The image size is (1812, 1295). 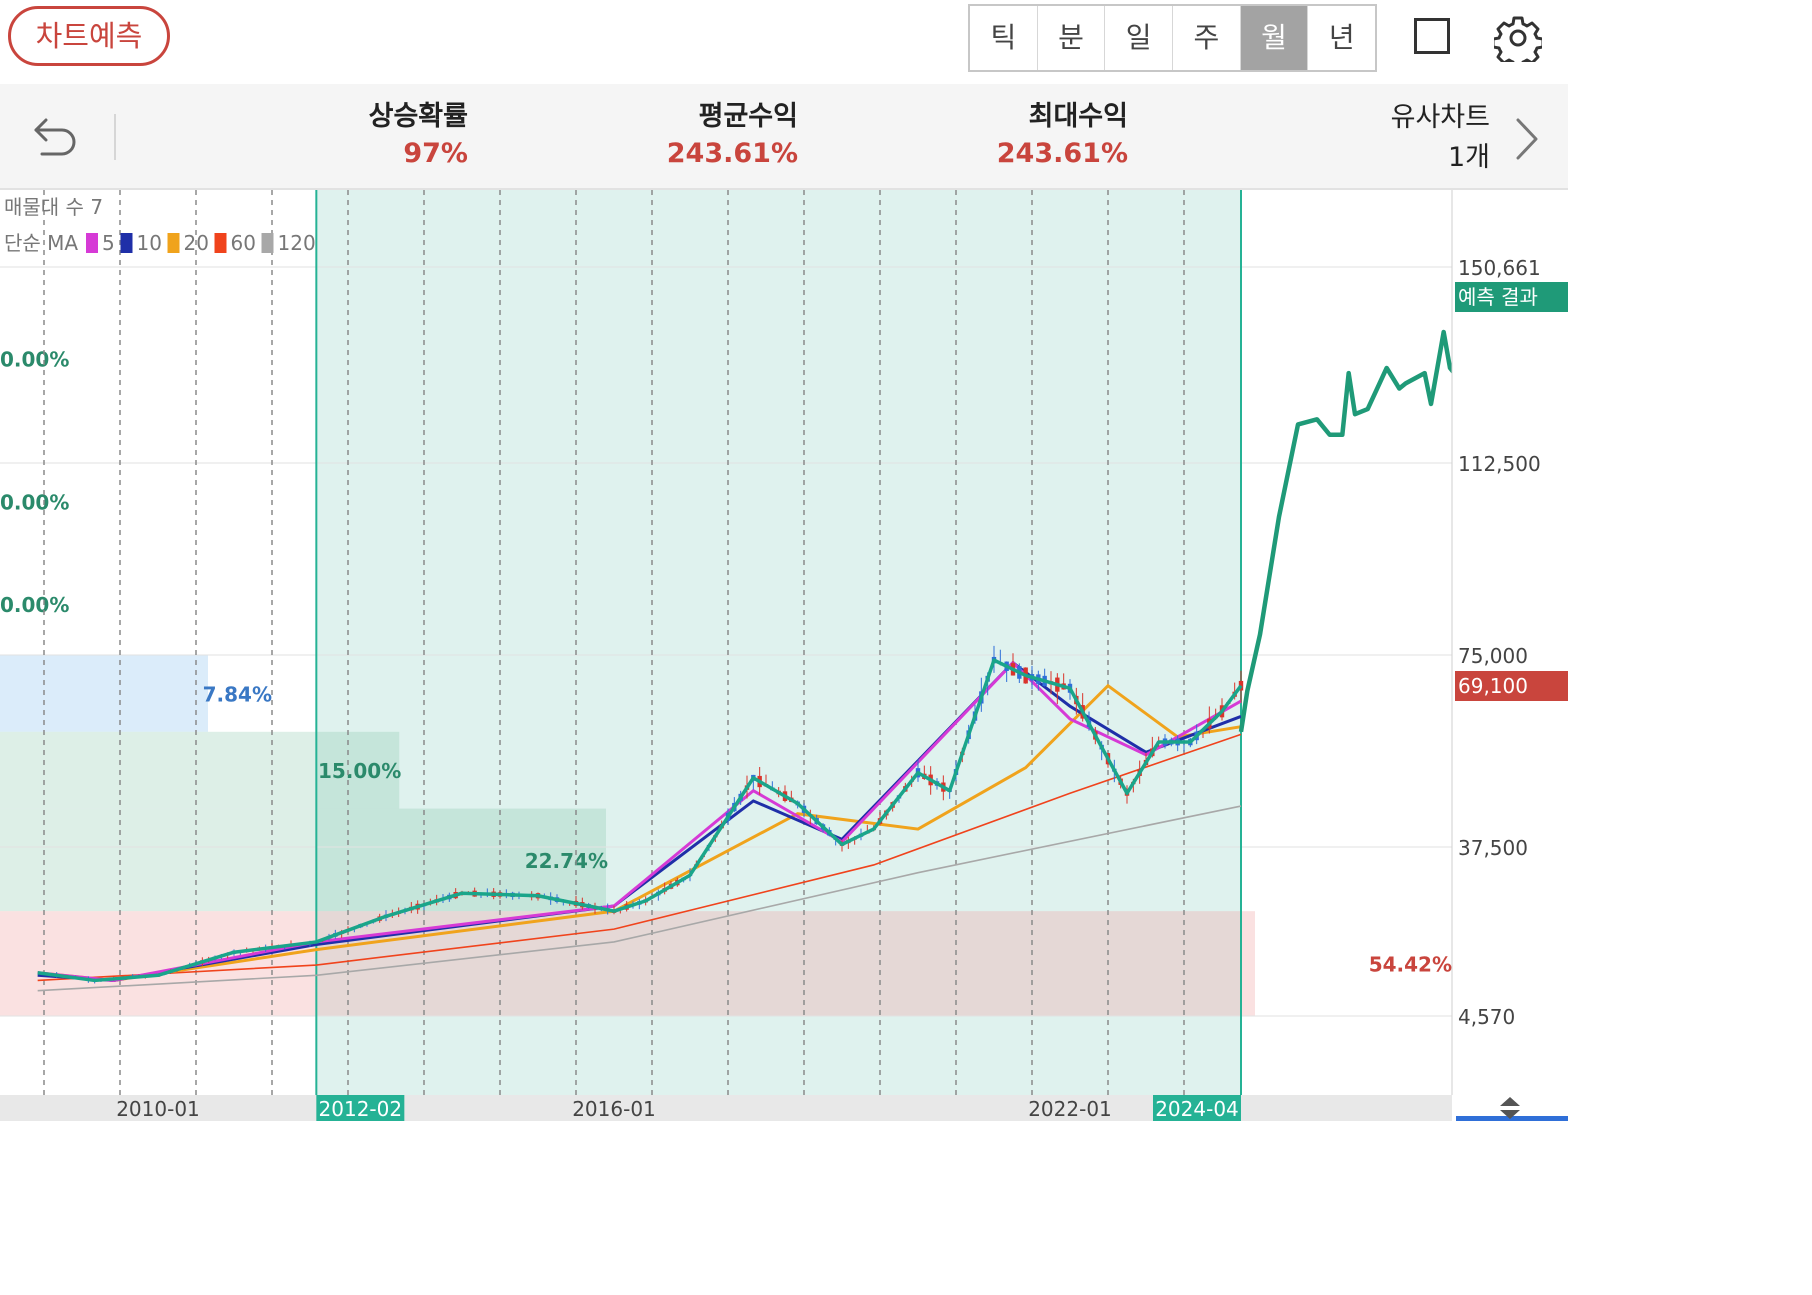 What do you see at coordinates (1059, 137) in the screenshot?
I see `max-return: 최대수익 243.61%` at bounding box center [1059, 137].